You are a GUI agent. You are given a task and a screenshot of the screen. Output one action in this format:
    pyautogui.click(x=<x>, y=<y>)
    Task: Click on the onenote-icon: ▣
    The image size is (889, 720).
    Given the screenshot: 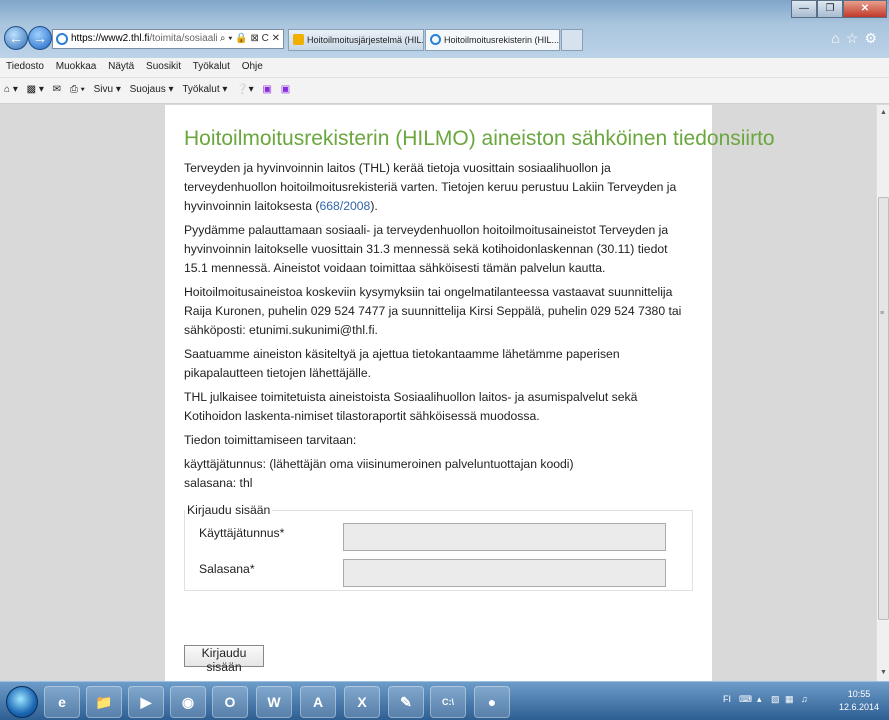 What is the action you would take?
    pyautogui.click(x=266, y=90)
    